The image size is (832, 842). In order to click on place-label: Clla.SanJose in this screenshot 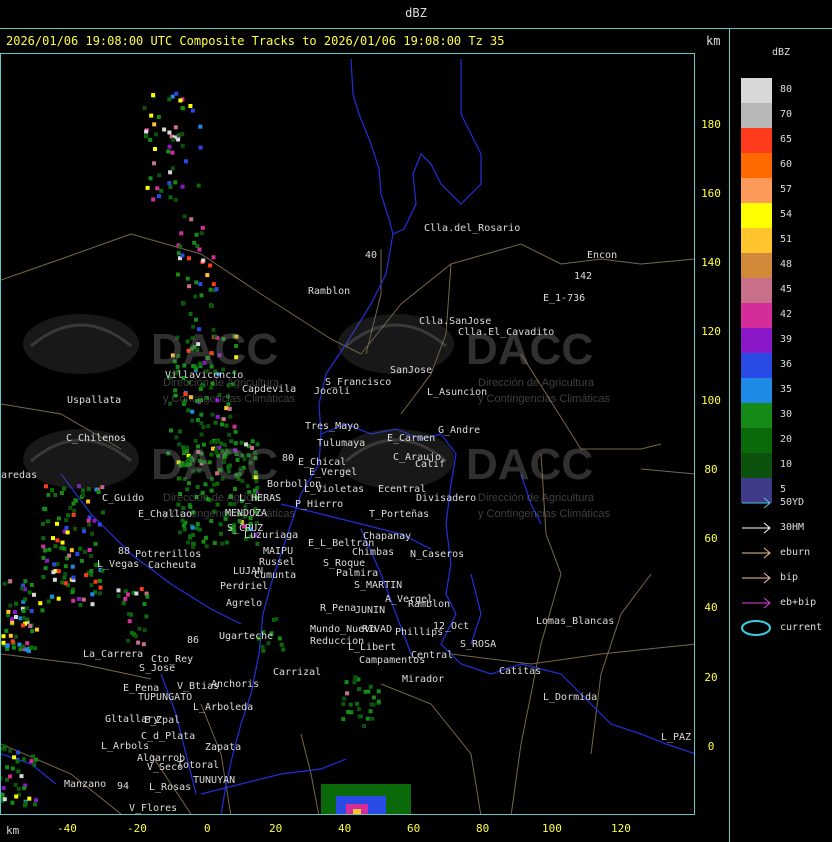, I will do `click(455, 321)`.